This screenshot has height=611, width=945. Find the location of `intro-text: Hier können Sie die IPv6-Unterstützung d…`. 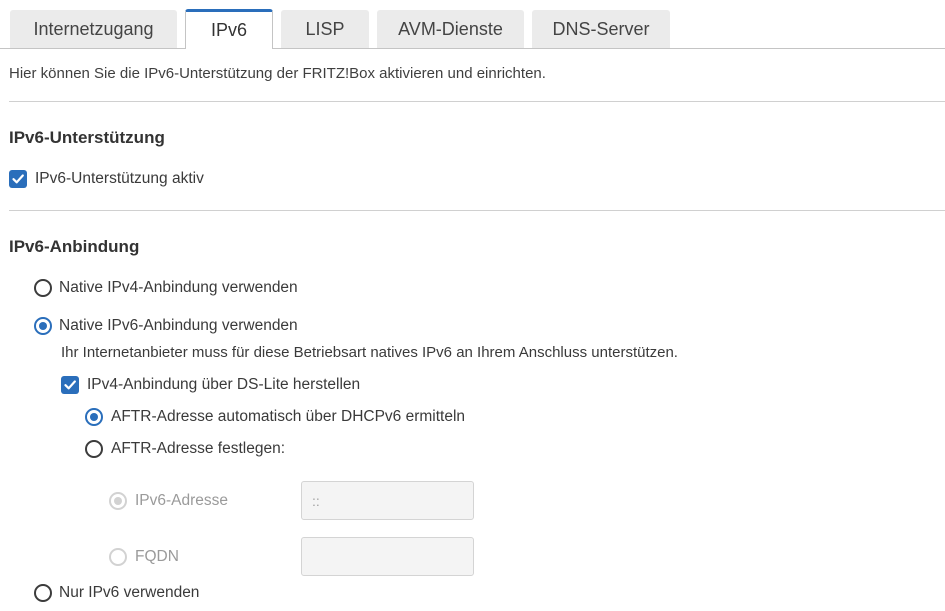

intro-text: Hier können Sie die IPv6-Unterstützung d… is located at coordinates (277, 73).